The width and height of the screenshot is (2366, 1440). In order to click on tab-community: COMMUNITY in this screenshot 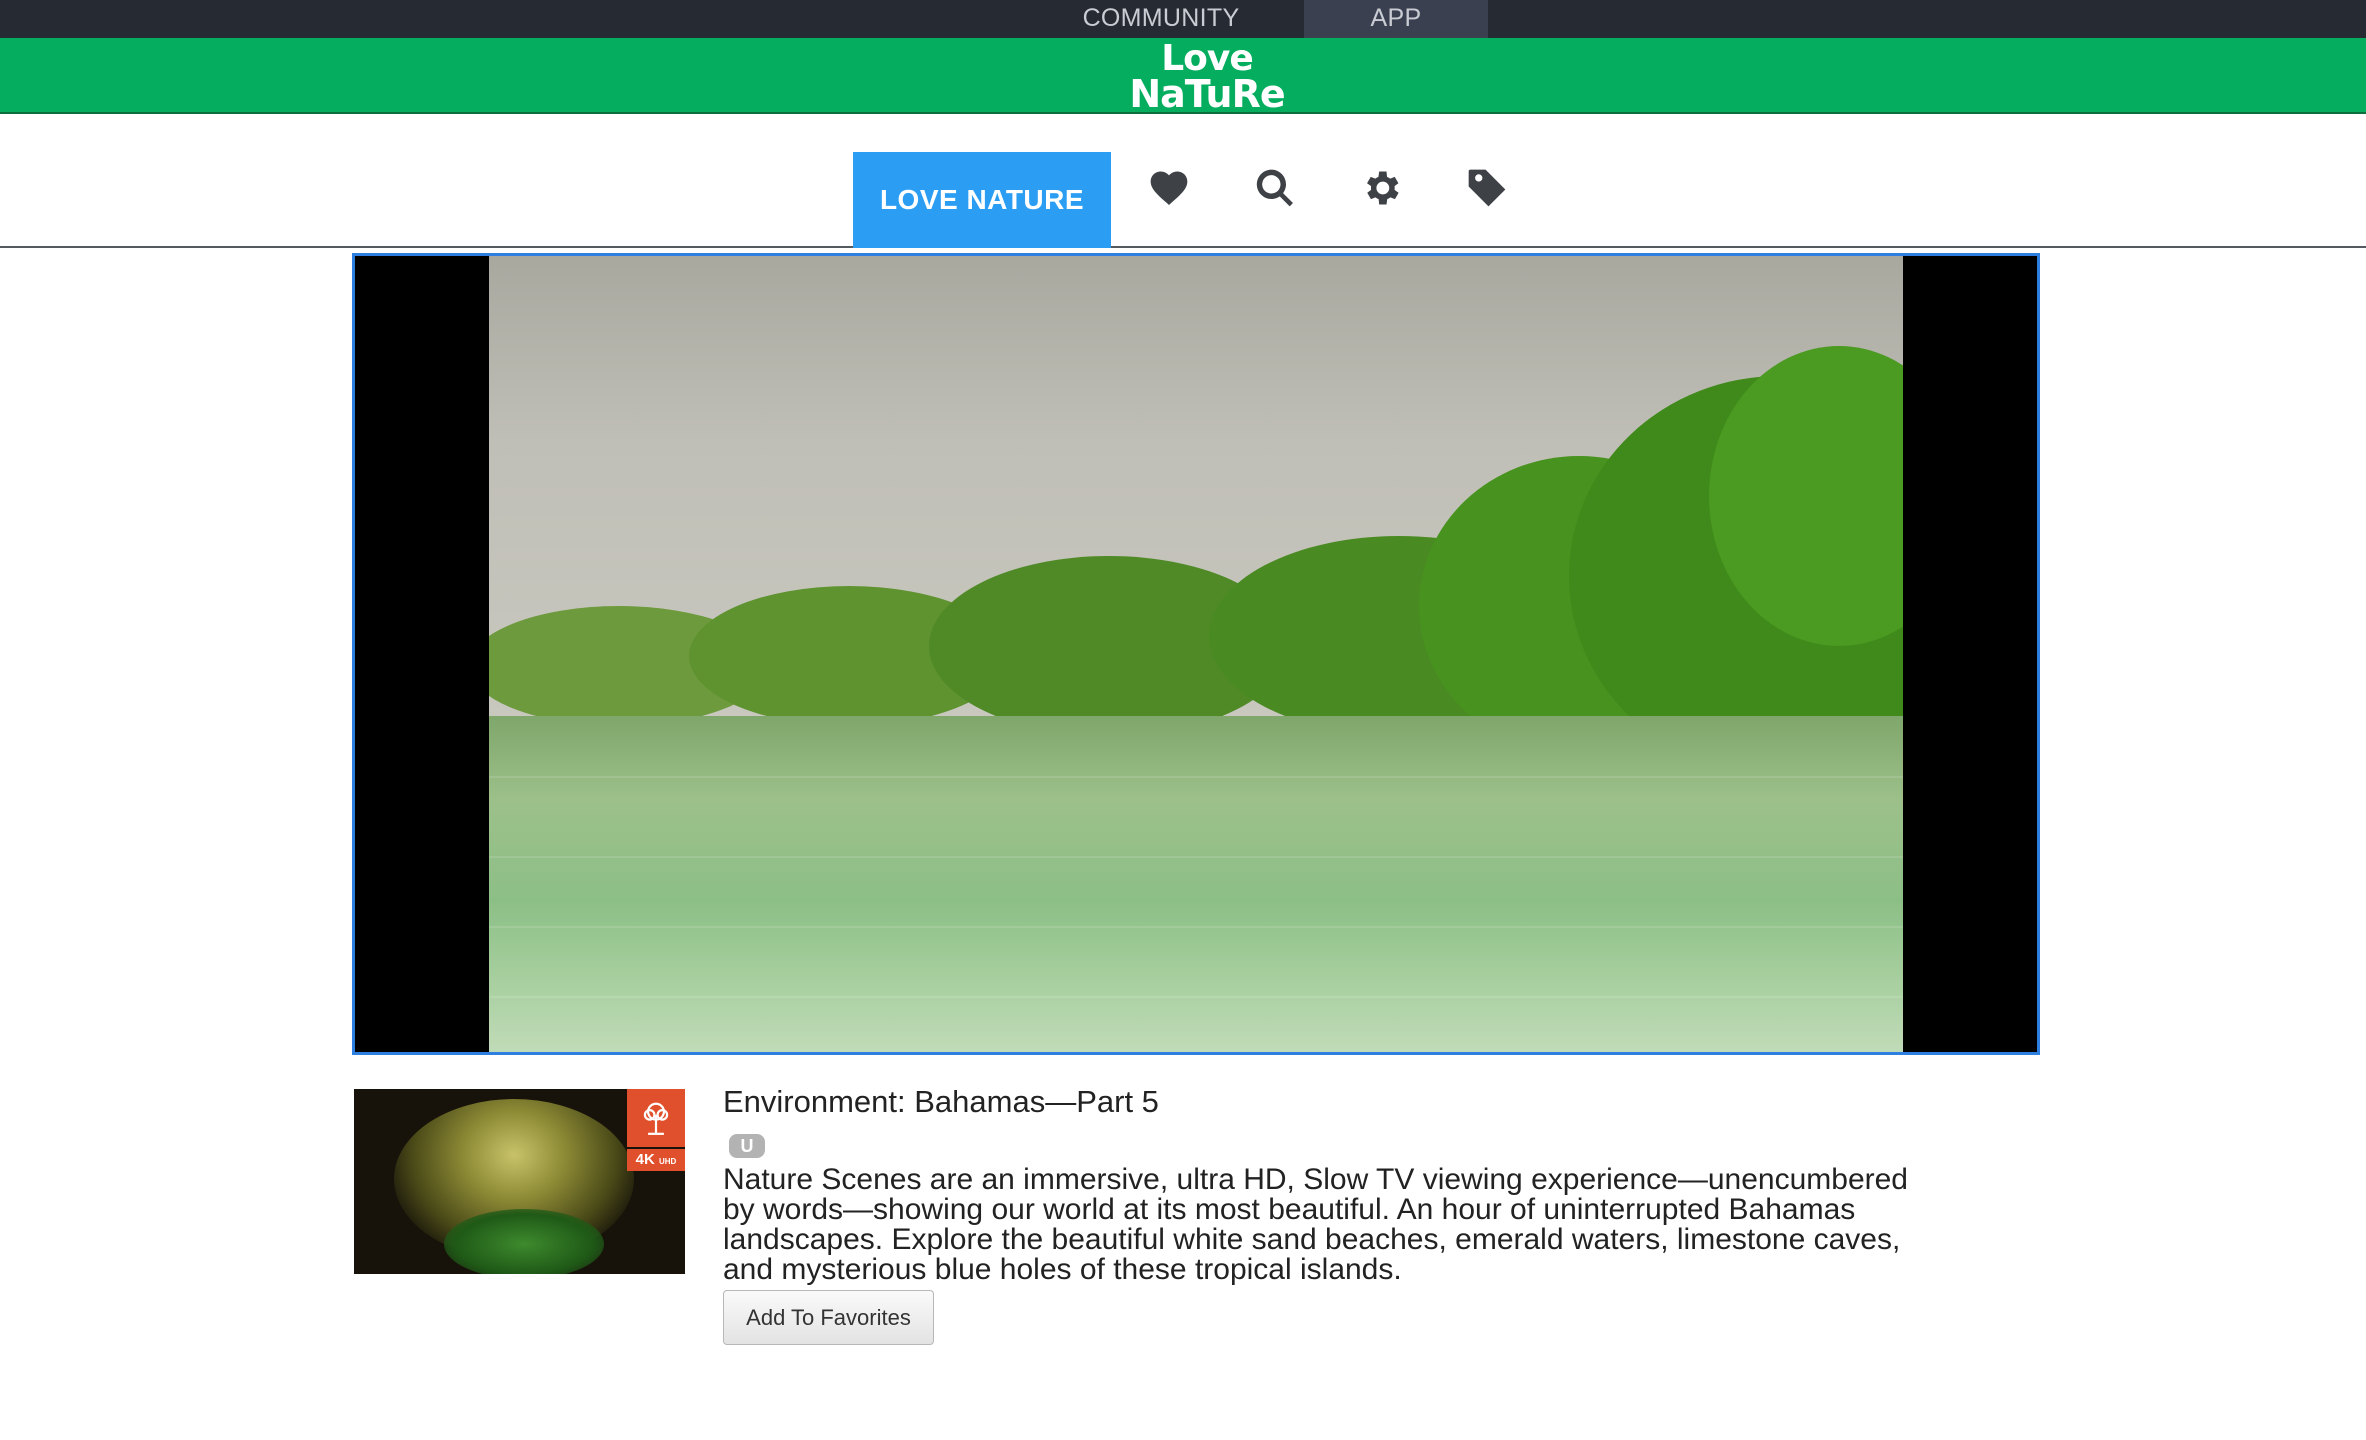, I will do `click(1161, 19)`.